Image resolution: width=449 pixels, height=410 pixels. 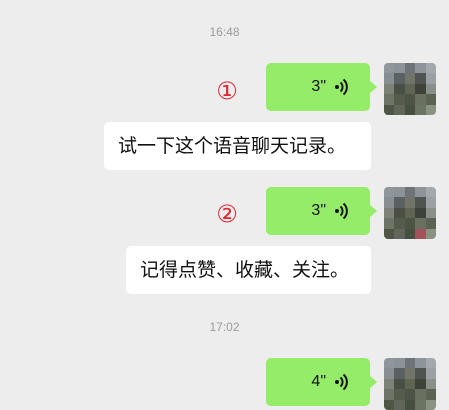 I want to click on timestamp: 17:02, so click(x=224, y=327).